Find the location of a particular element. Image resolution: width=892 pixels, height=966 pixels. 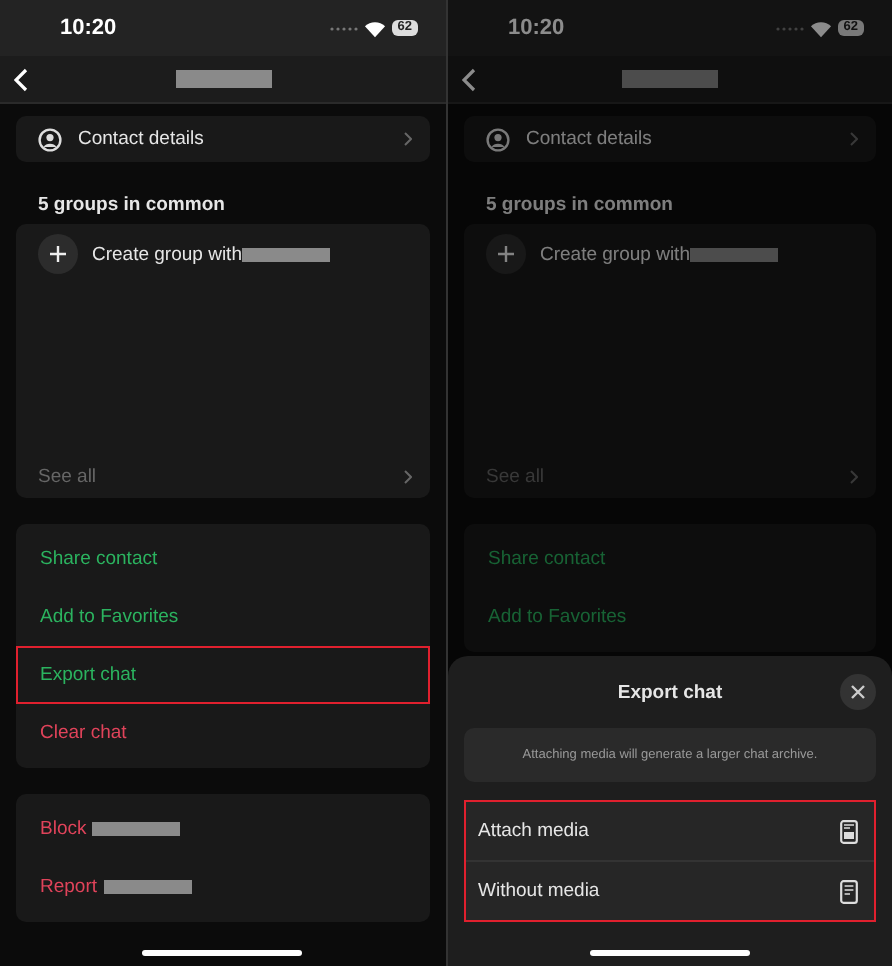

photo-document-icon is located at coordinates (849, 831).